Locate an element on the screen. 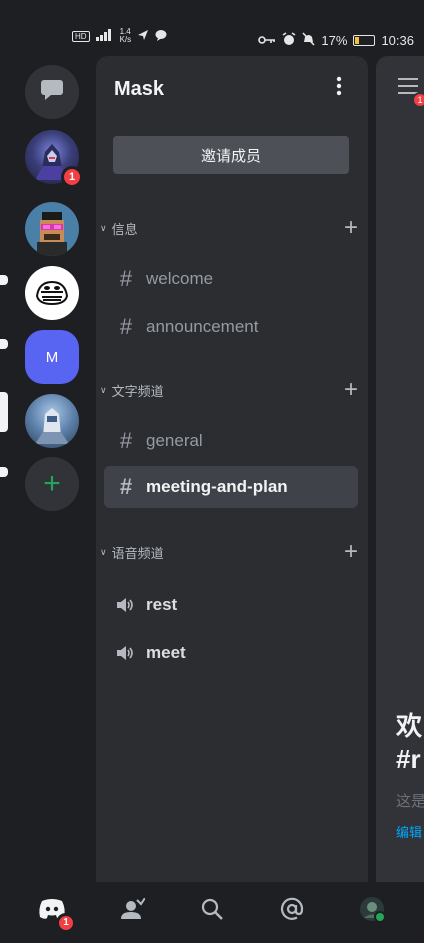 The image size is (424, 943). home-notification-badge: 1 is located at coordinates (66, 922).